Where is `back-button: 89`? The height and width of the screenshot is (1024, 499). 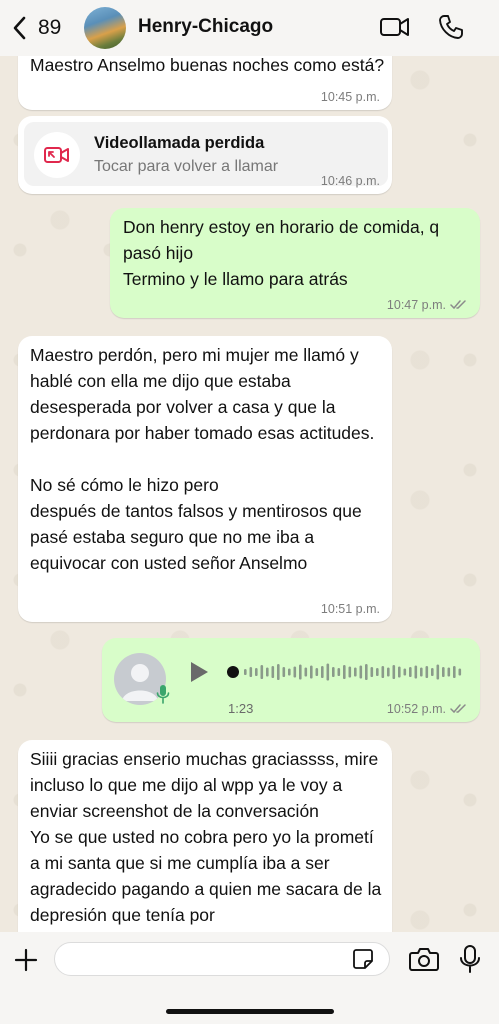
back-button: 89 is located at coordinates (36, 28).